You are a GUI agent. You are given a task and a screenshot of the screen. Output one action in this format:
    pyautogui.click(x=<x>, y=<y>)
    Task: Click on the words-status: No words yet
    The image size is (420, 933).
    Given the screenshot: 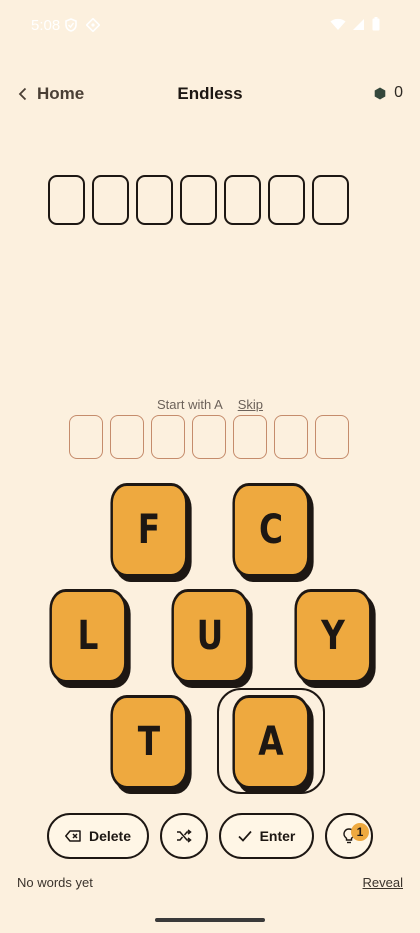 What is the action you would take?
    pyautogui.click(x=55, y=882)
    